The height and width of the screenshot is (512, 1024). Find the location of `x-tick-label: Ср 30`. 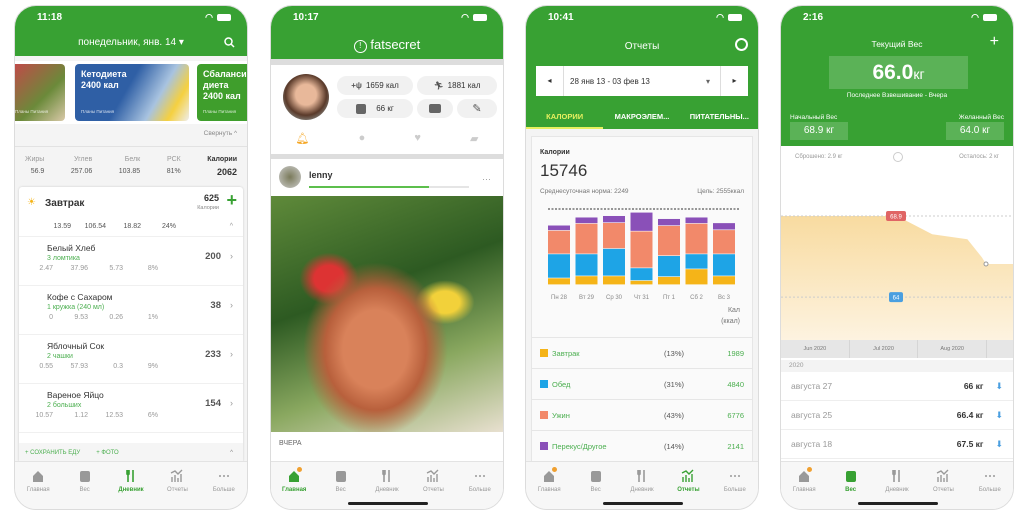

x-tick-label: Ср 30 is located at coordinates (614, 298).